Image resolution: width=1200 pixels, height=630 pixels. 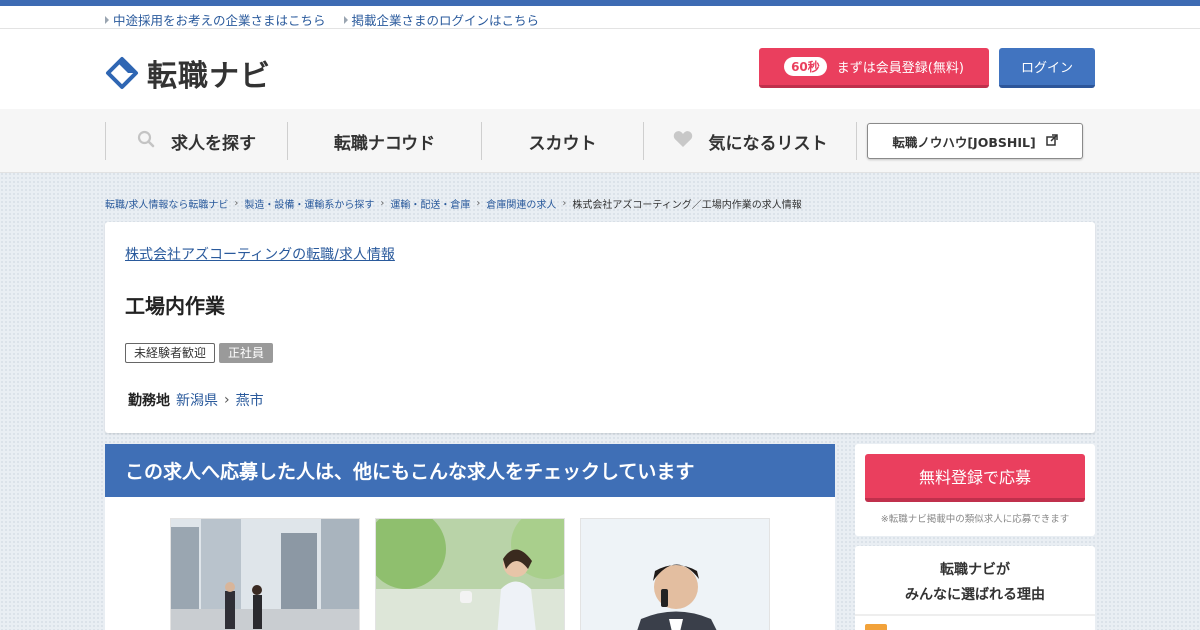 What do you see at coordinates (805, 66) in the screenshot?
I see `register-badge: 60秒` at bounding box center [805, 66].